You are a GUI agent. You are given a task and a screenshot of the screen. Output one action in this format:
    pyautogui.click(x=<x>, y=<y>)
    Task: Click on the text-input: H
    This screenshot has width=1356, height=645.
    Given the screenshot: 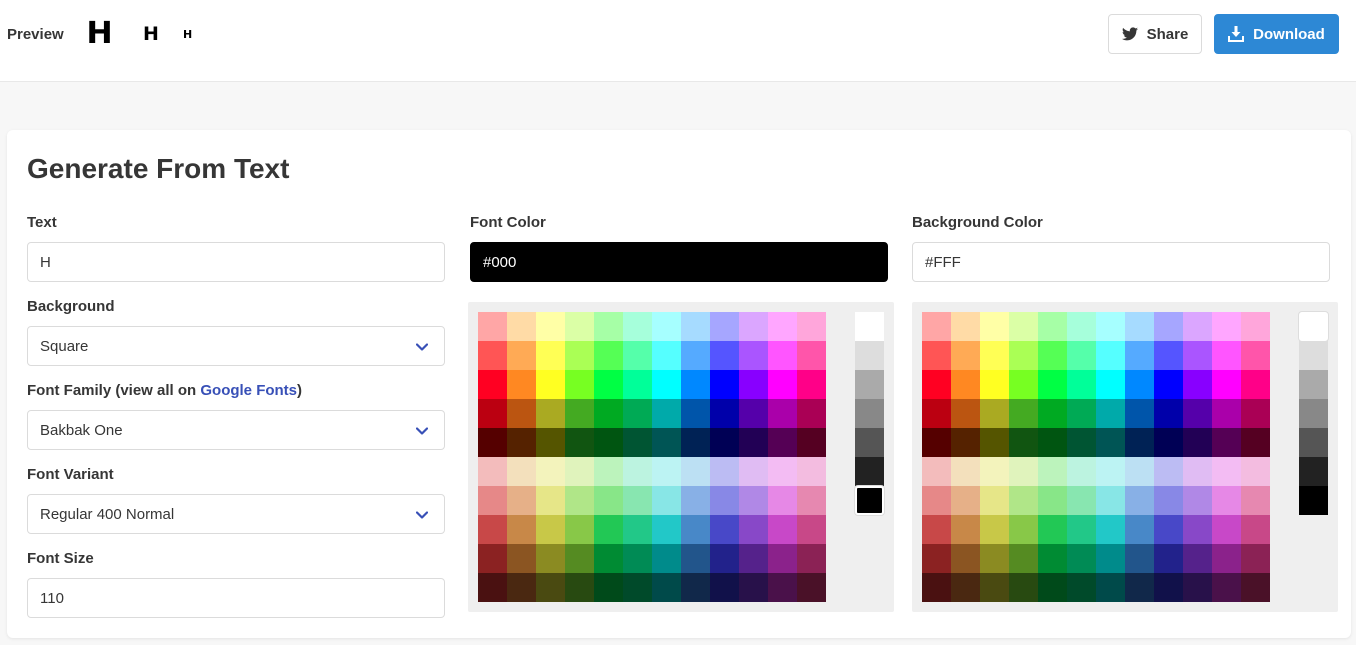 What is the action you would take?
    pyautogui.click(x=236, y=262)
    